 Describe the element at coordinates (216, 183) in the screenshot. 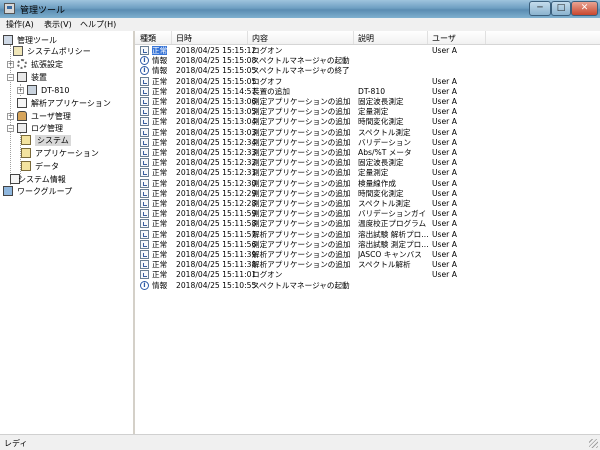

I see `cell-datetime: 2018/04/25 15:12:30` at that location.